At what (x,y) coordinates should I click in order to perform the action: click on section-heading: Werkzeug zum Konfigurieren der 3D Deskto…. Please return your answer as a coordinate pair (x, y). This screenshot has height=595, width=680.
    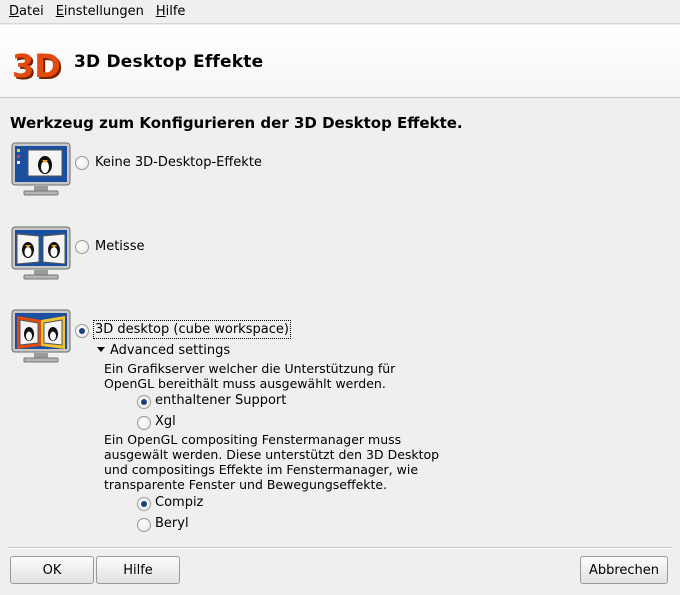
    Looking at the image, I should click on (236, 123).